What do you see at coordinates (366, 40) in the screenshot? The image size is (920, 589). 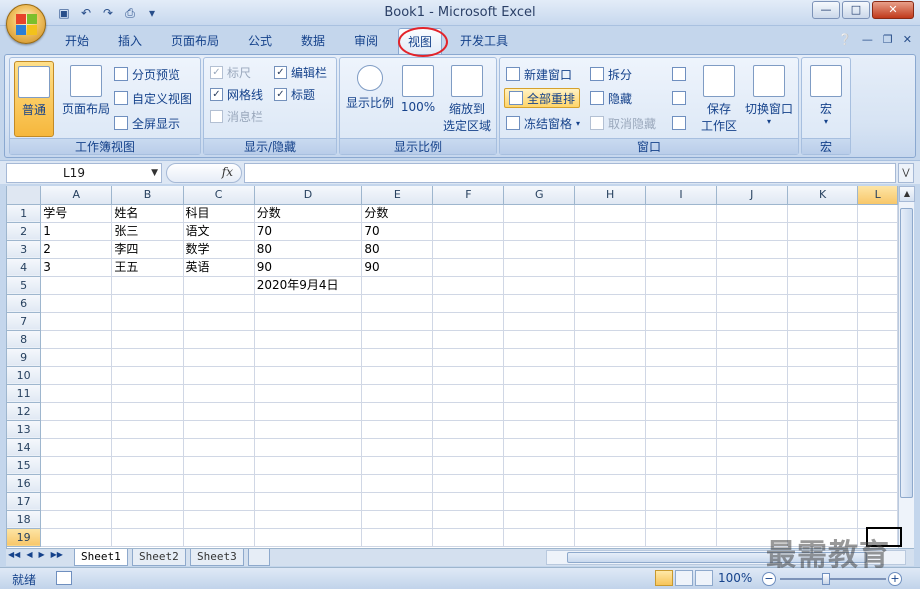 I see `tab-review: 审阅` at bounding box center [366, 40].